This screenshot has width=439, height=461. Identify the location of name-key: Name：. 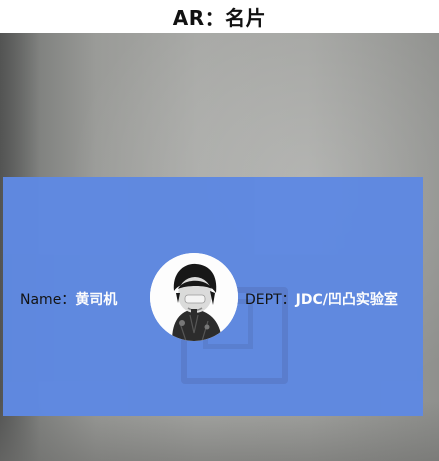
(48, 300).